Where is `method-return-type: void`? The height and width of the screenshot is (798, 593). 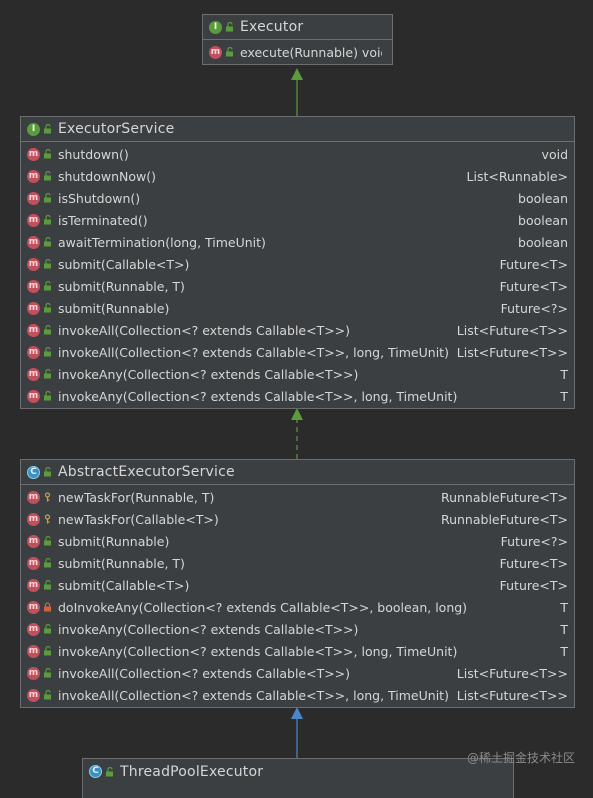 method-return-type: void is located at coordinates (554, 154).